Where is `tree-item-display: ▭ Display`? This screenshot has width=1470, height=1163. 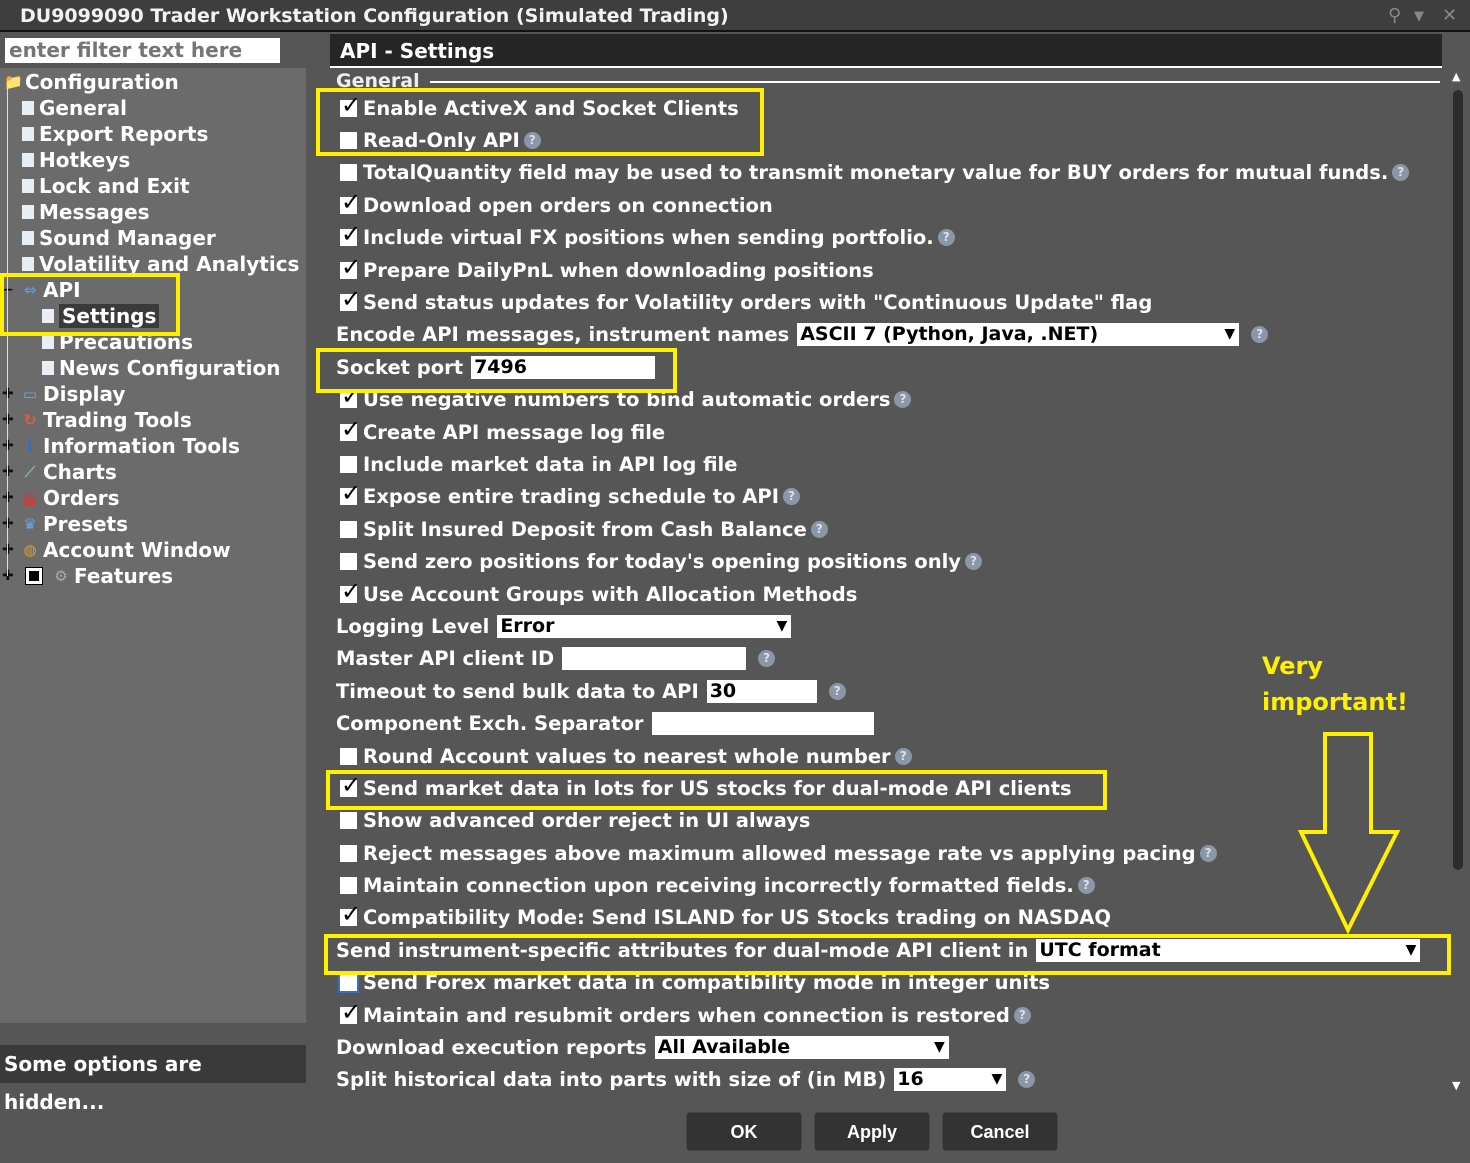
tree-item-display: ▭ Display is located at coordinates (74, 394).